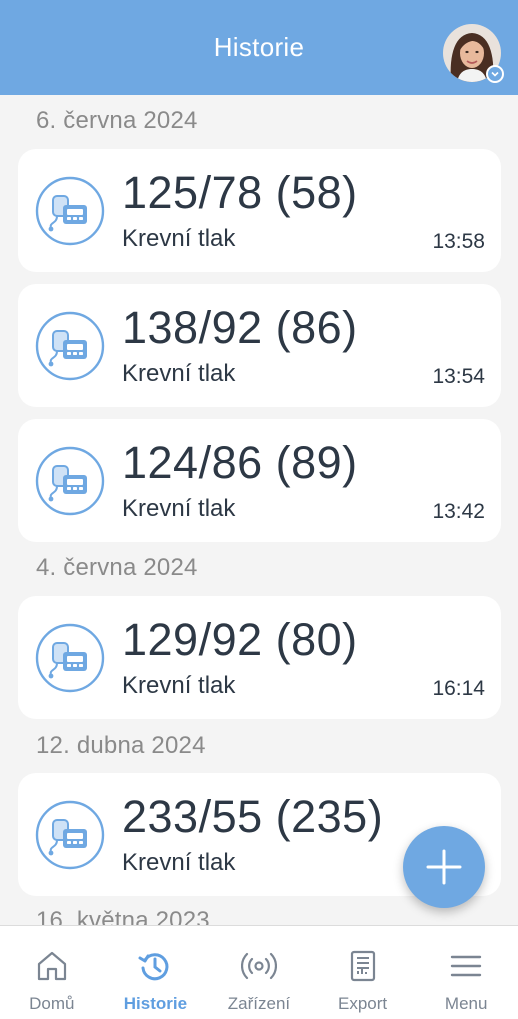  What do you see at coordinates (473, 53) in the screenshot?
I see `avatar` at bounding box center [473, 53].